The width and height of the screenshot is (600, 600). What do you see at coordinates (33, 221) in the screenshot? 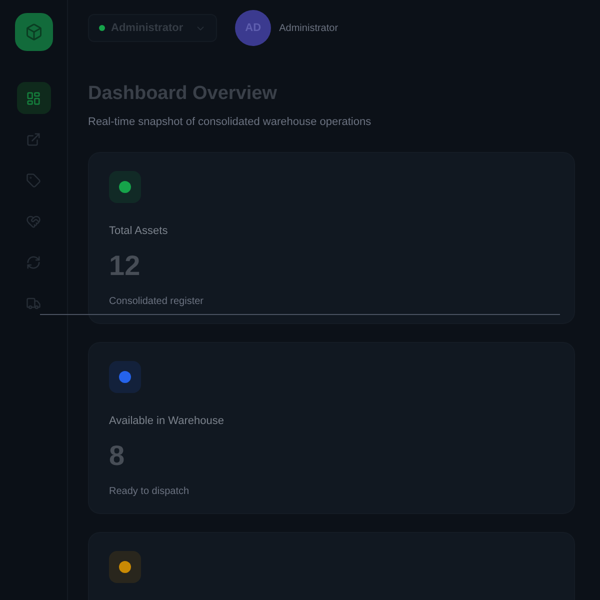
I see `handshake-icon` at bounding box center [33, 221].